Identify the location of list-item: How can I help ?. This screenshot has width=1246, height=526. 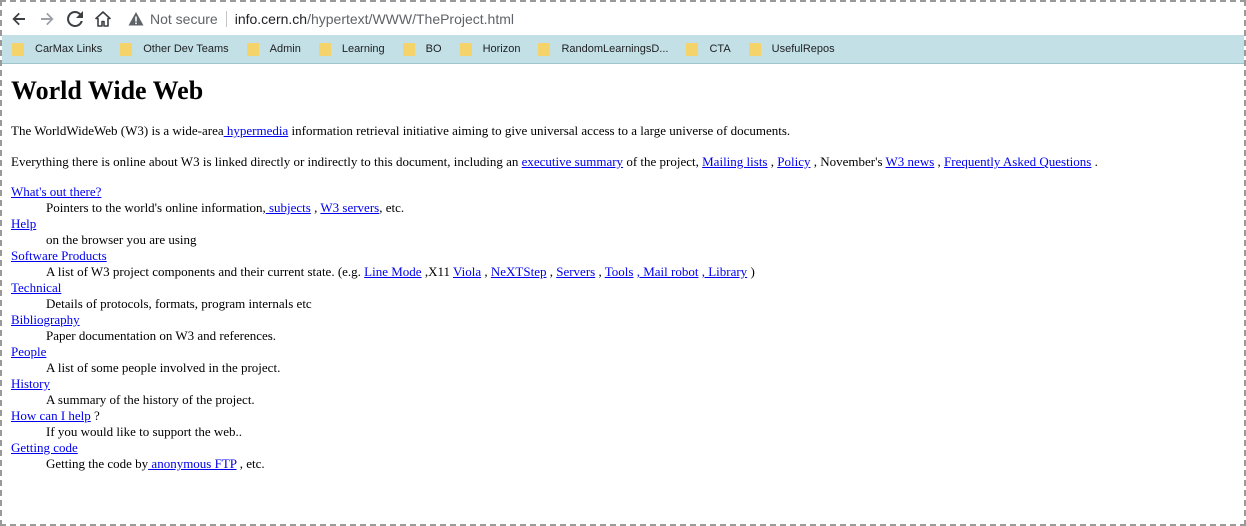
(621, 416).